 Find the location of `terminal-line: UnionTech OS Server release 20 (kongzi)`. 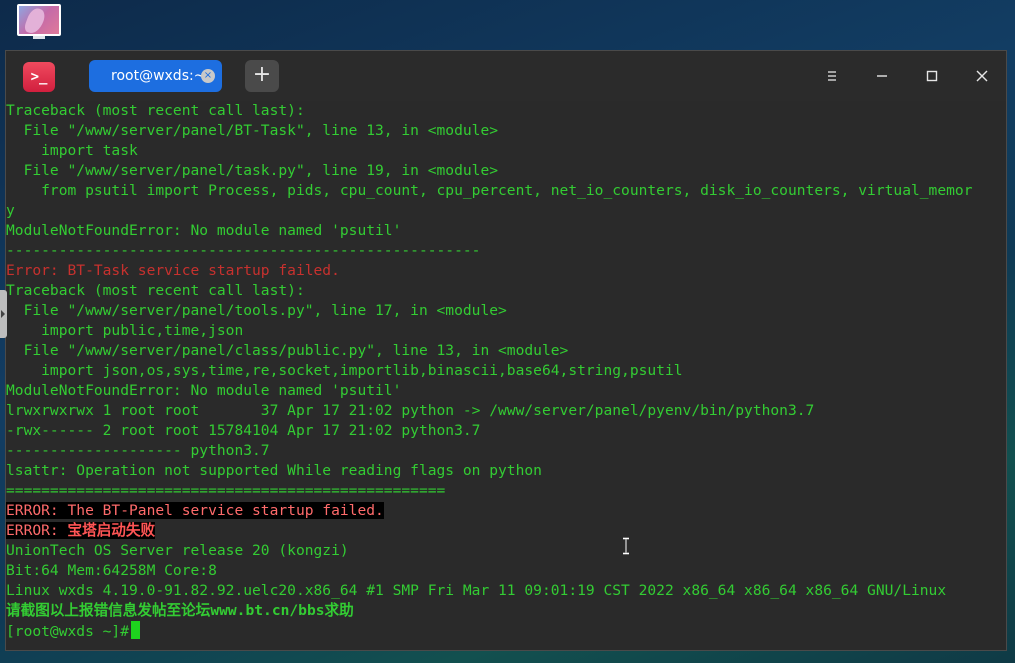

terminal-line: UnionTech OS Server release 20 (kongzi) is located at coordinates (489, 551).